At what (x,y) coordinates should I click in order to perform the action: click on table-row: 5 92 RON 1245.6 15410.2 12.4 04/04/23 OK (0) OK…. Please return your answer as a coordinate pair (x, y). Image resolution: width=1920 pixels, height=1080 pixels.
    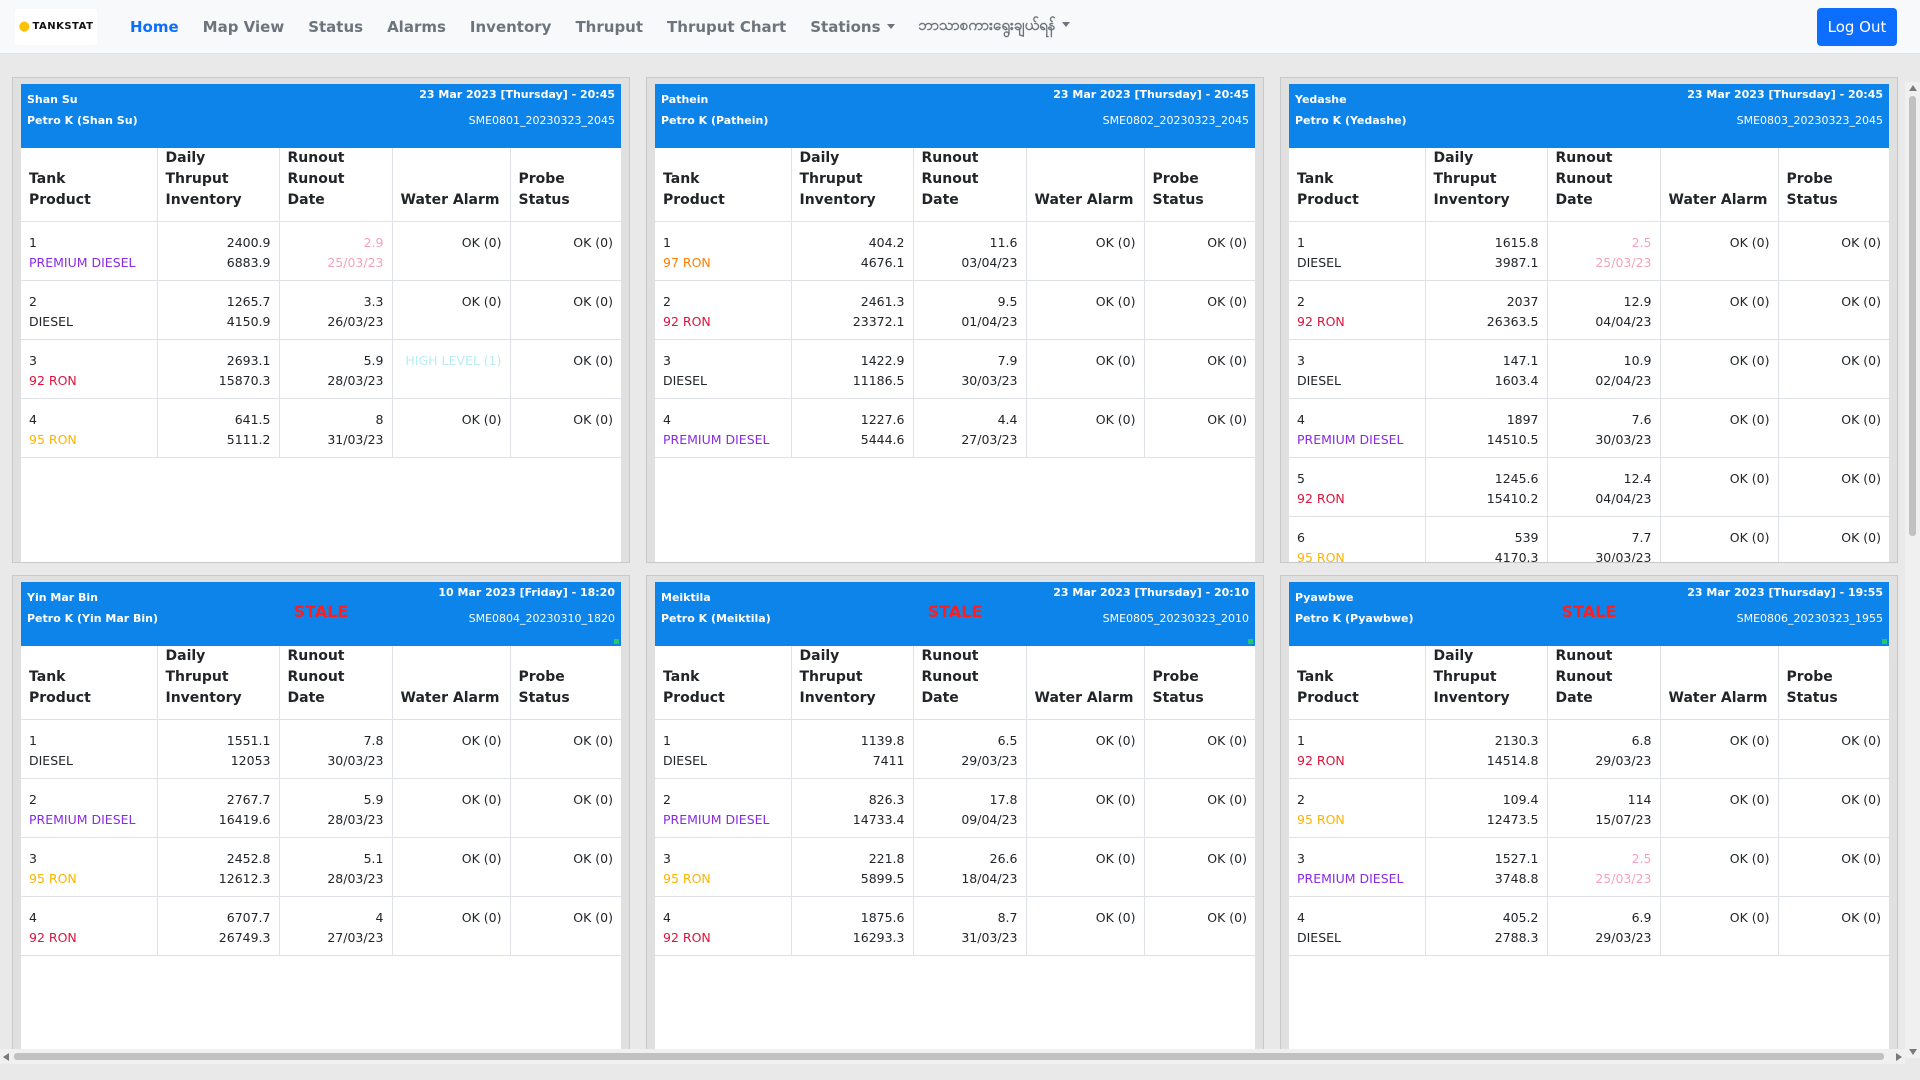
    Looking at the image, I should click on (1589, 487).